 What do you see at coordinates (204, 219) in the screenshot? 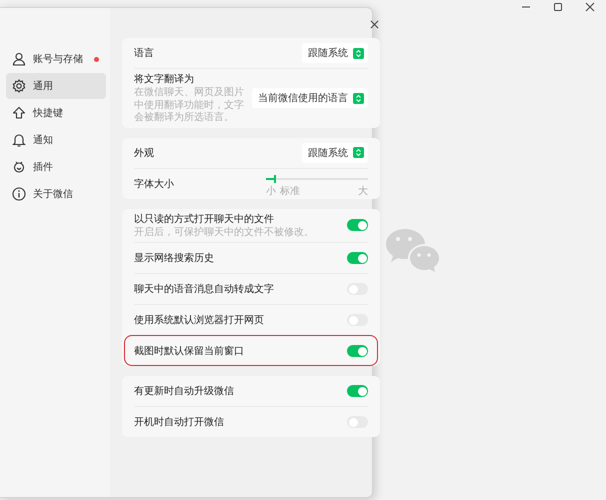
I see `setting-label: 以只读的方式打开聊天中的文件` at bounding box center [204, 219].